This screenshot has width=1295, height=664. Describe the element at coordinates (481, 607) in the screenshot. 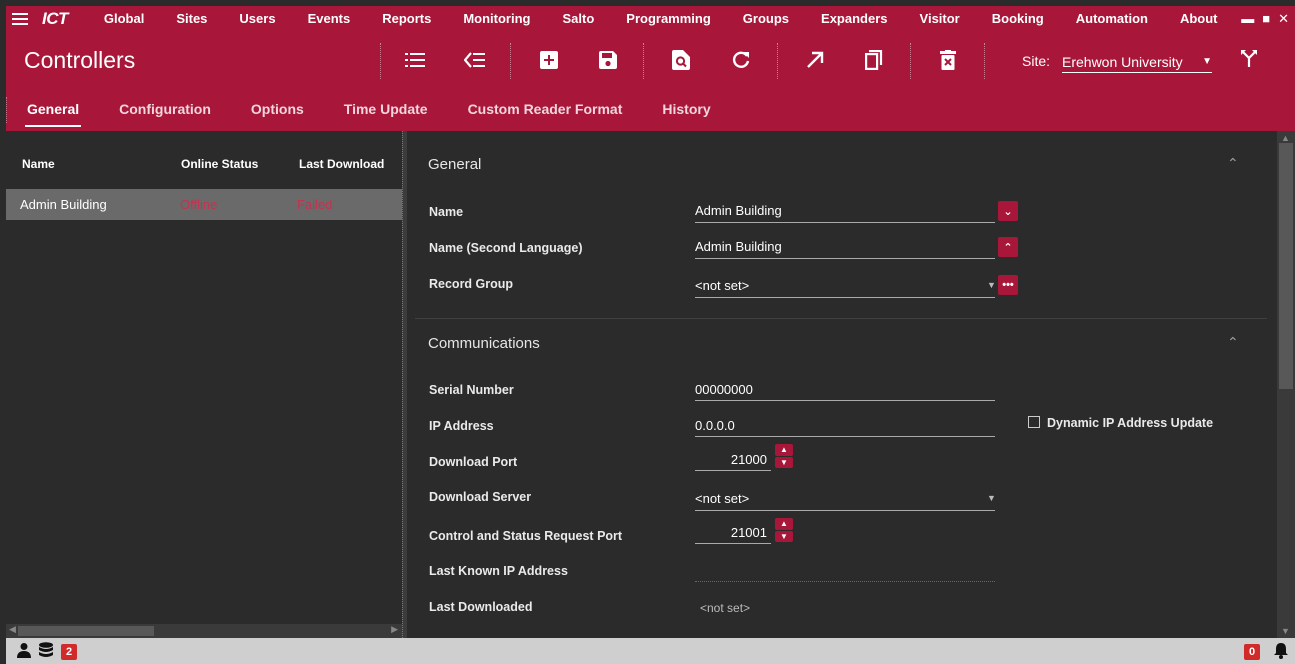

I see `last-downloaded-label: Last Downloaded` at that location.